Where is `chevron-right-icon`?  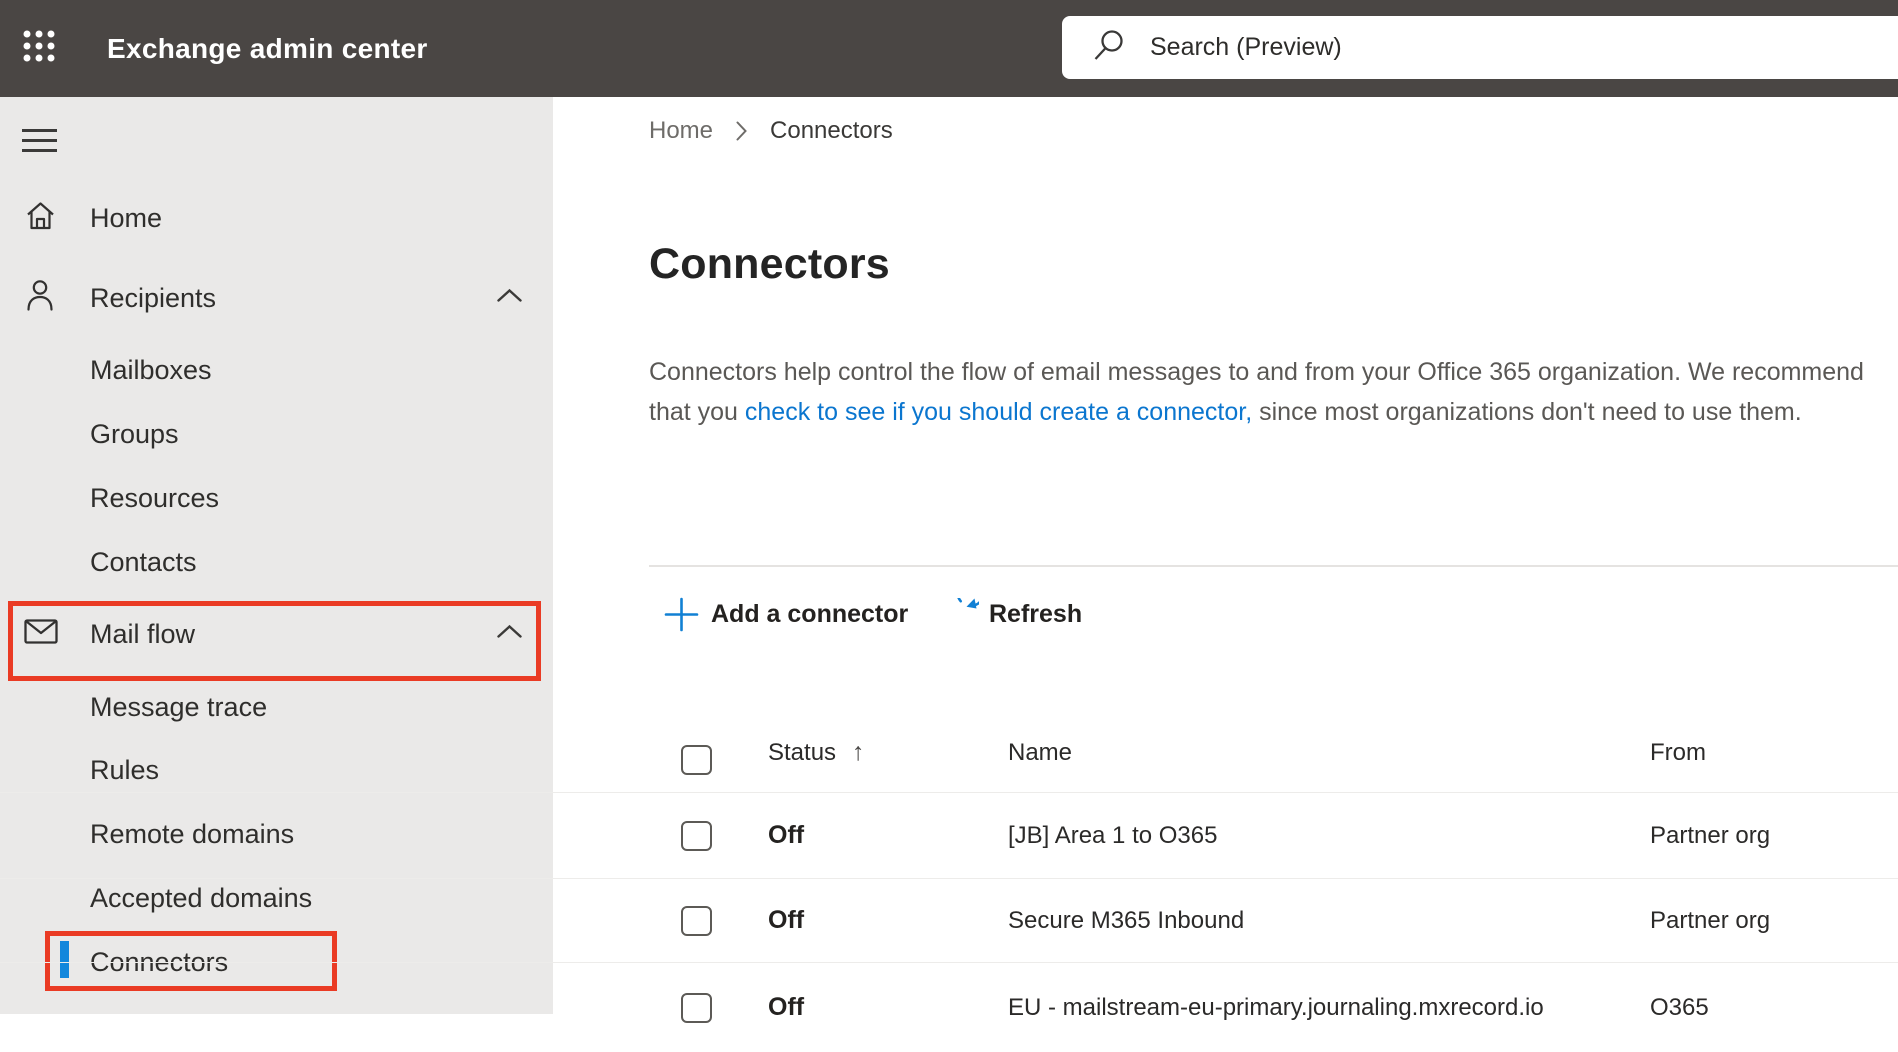 chevron-right-icon is located at coordinates (741, 131).